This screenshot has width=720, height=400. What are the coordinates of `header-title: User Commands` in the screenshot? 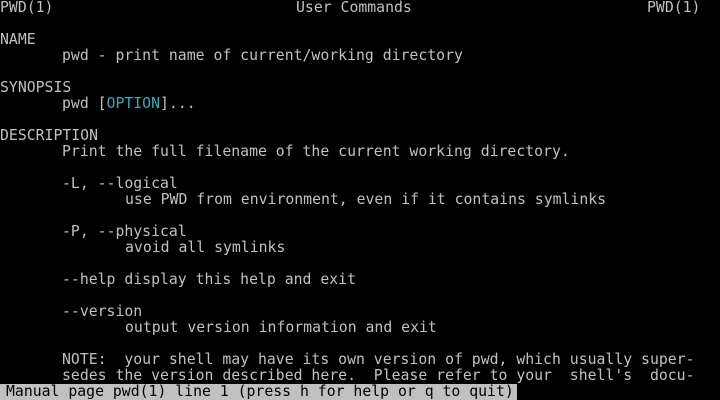 It's located at (354, 8).